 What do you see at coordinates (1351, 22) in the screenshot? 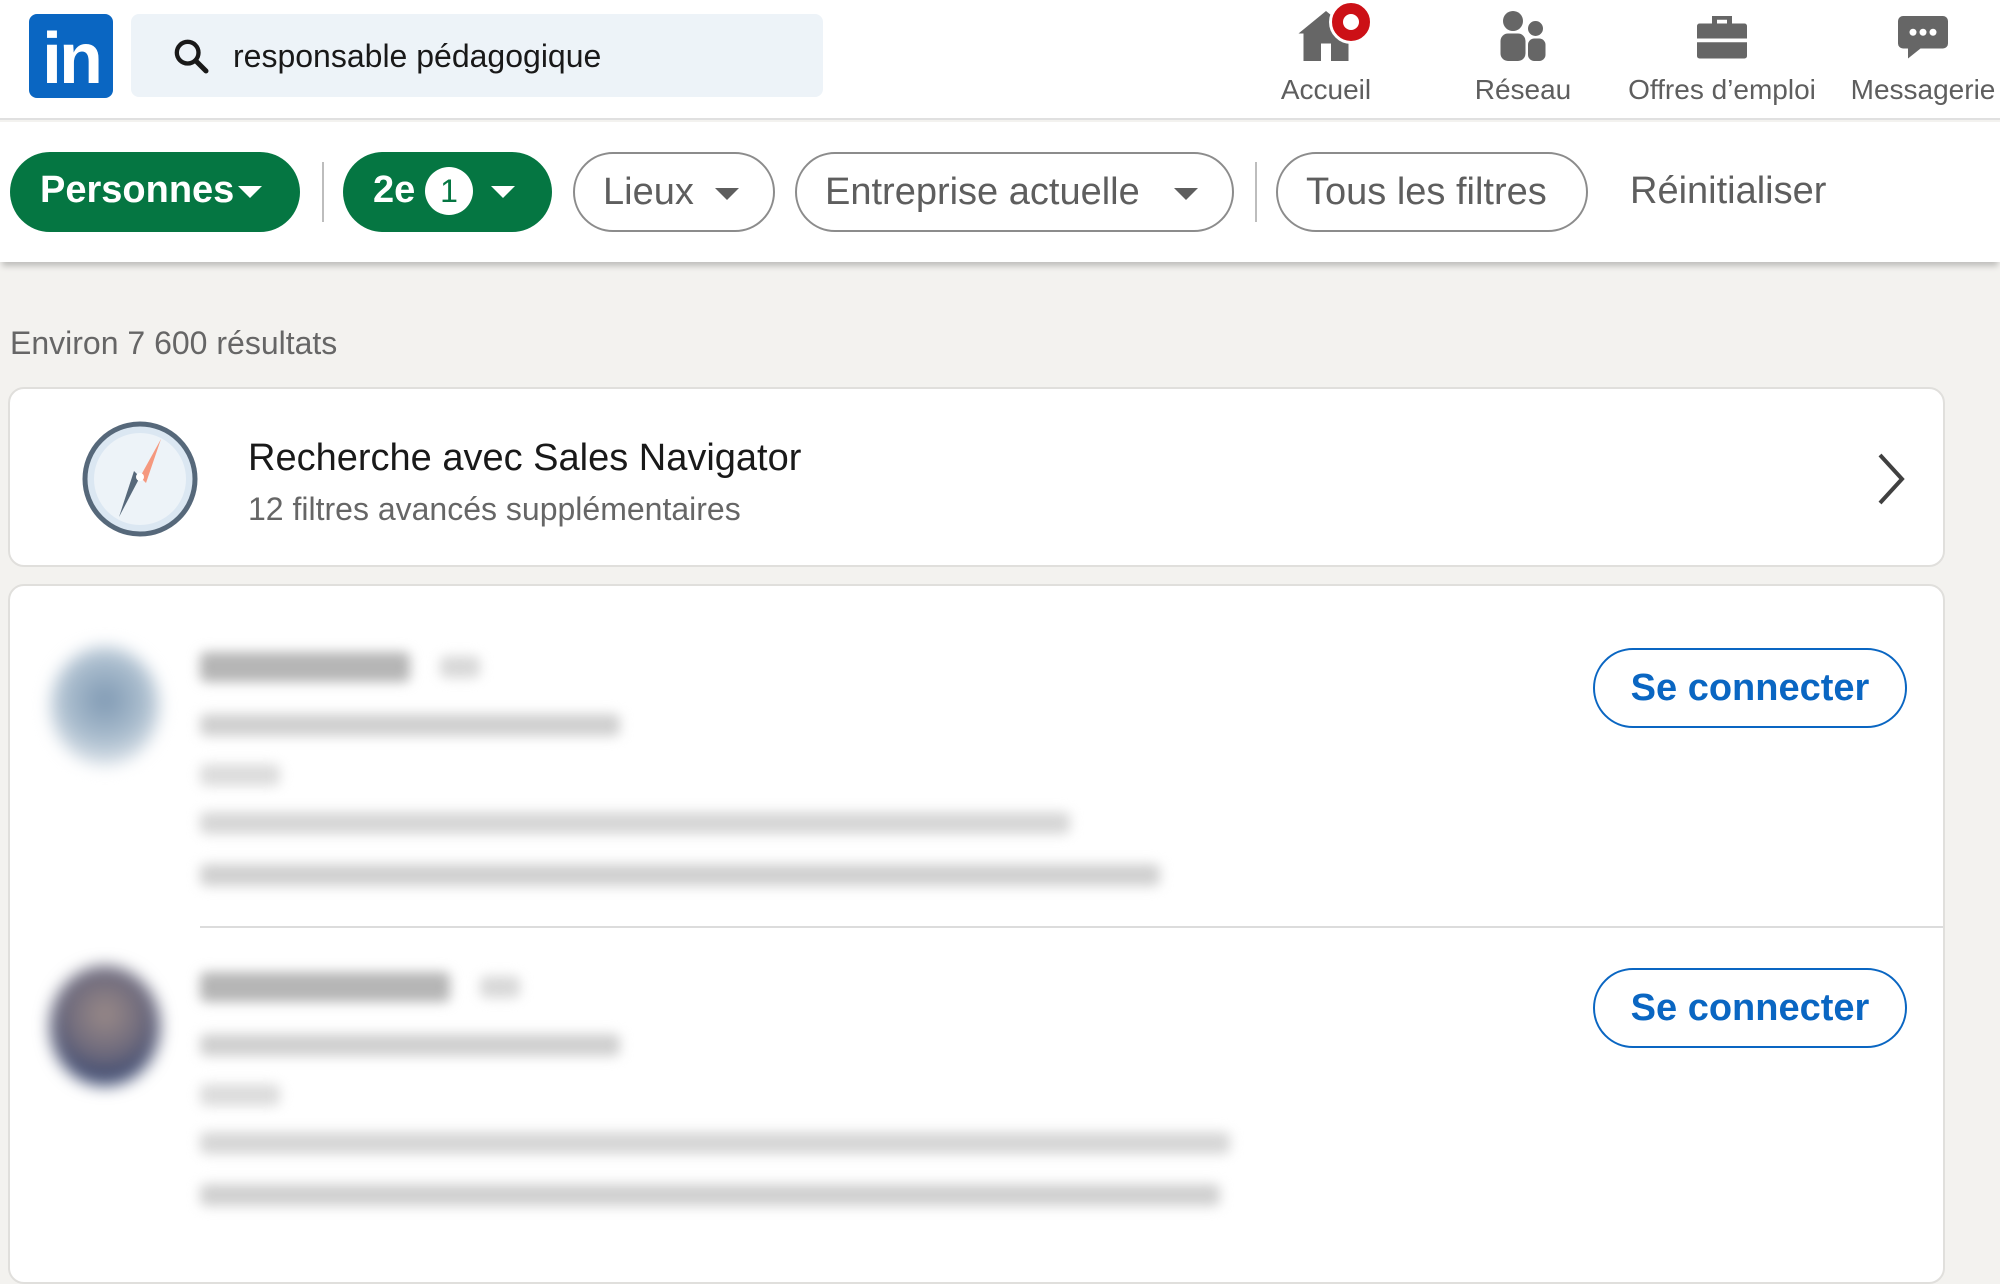
I see `notification-badge` at bounding box center [1351, 22].